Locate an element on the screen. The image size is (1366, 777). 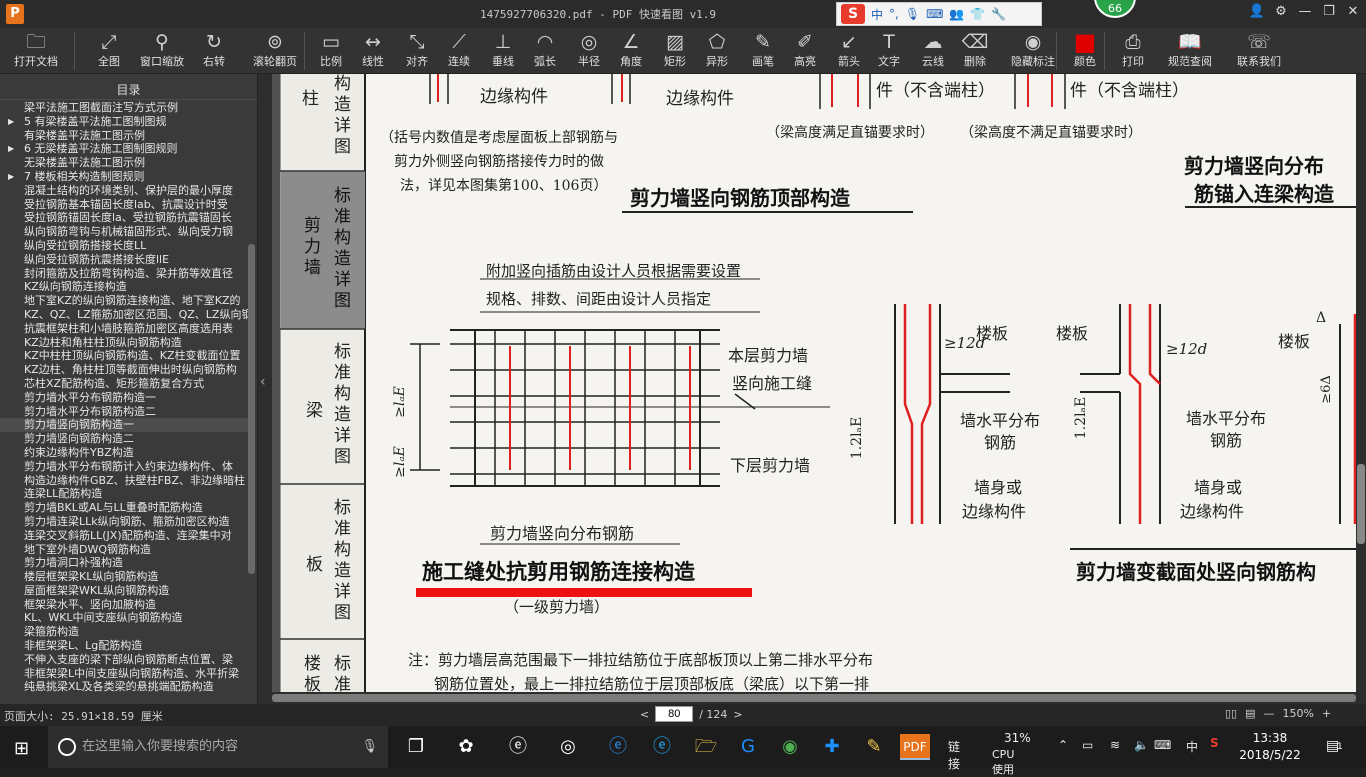
toc-item: KZ纵向钢筋连接构造 is located at coordinates (125, 287).